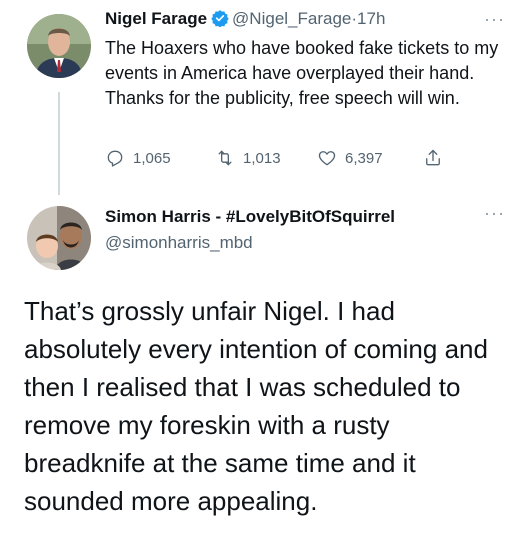 This screenshot has height=540, width=525. What do you see at coordinates (220, 21) in the screenshot?
I see `verified-badge-icon` at bounding box center [220, 21].